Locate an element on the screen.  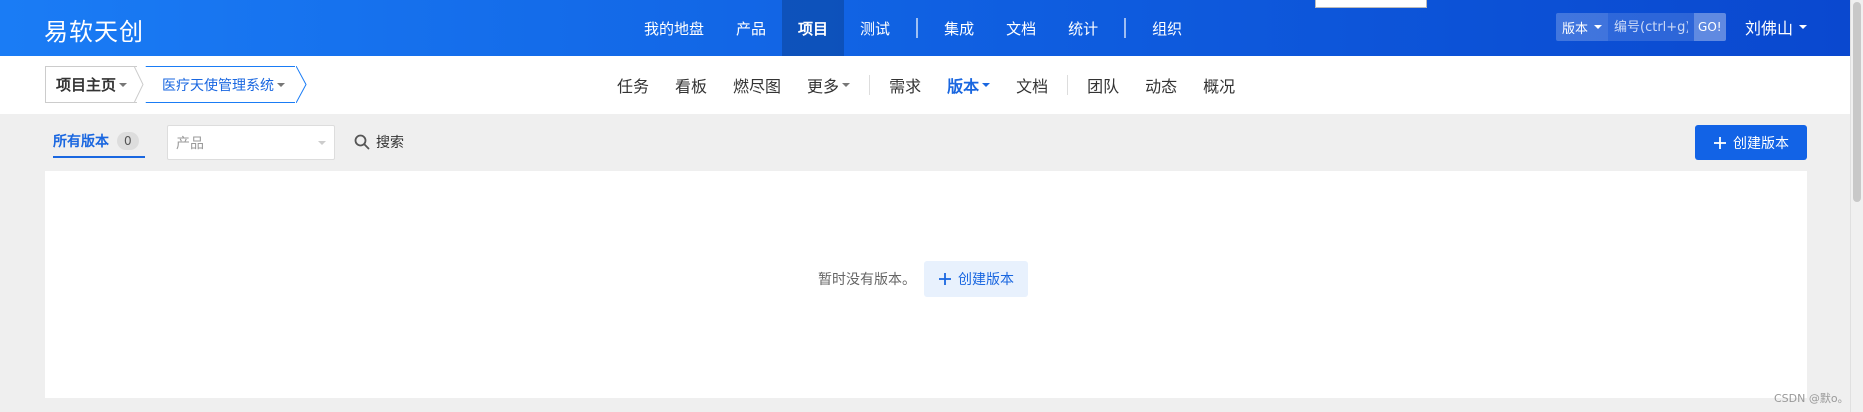
count-badge: 0 is located at coordinates (128, 141).